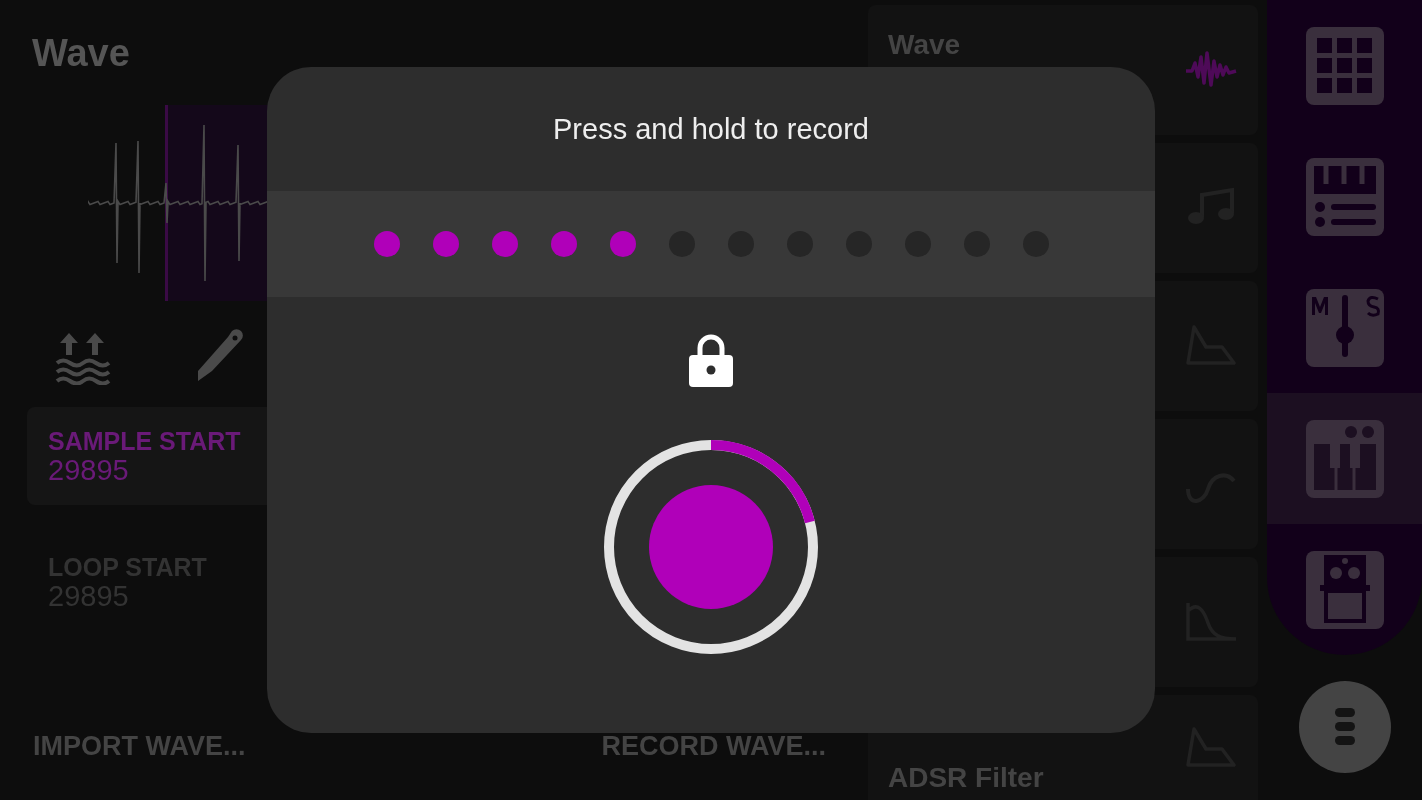 The width and height of the screenshot is (1422, 800). Describe the element at coordinates (711, 547) in the screenshot. I see `record-button` at that location.